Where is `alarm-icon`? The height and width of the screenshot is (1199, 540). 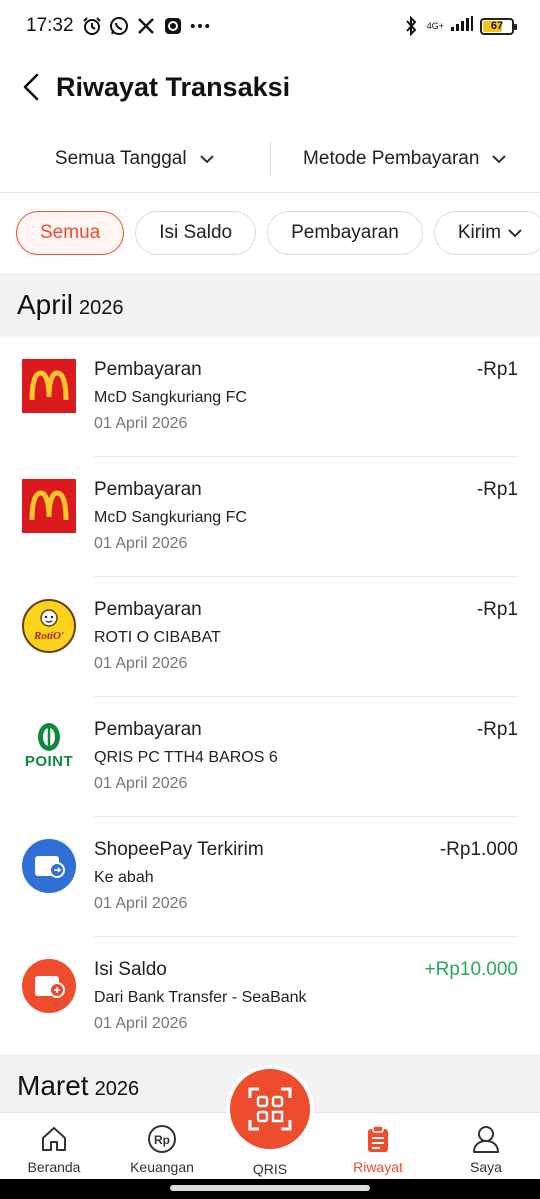 alarm-icon is located at coordinates (92, 26).